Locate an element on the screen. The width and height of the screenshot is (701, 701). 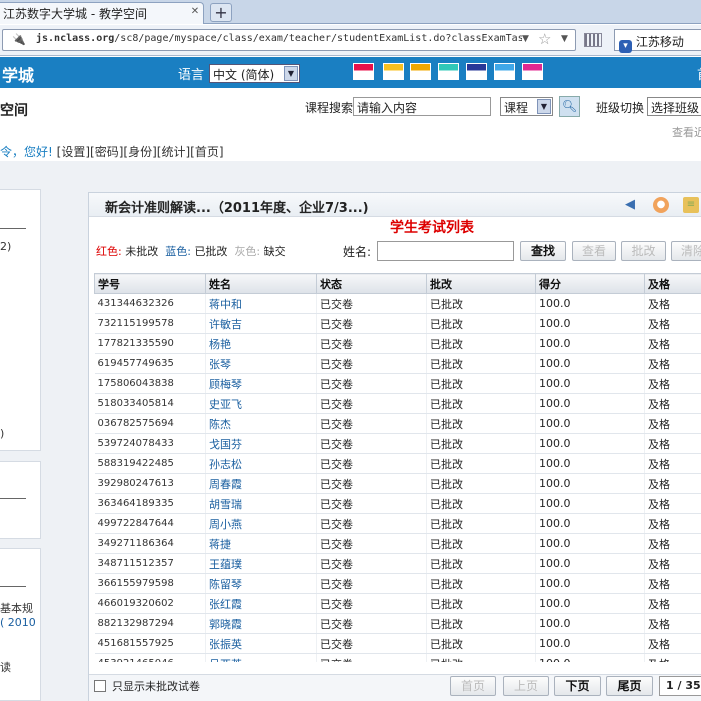
find-button: 查找 is located at coordinates (543, 251).